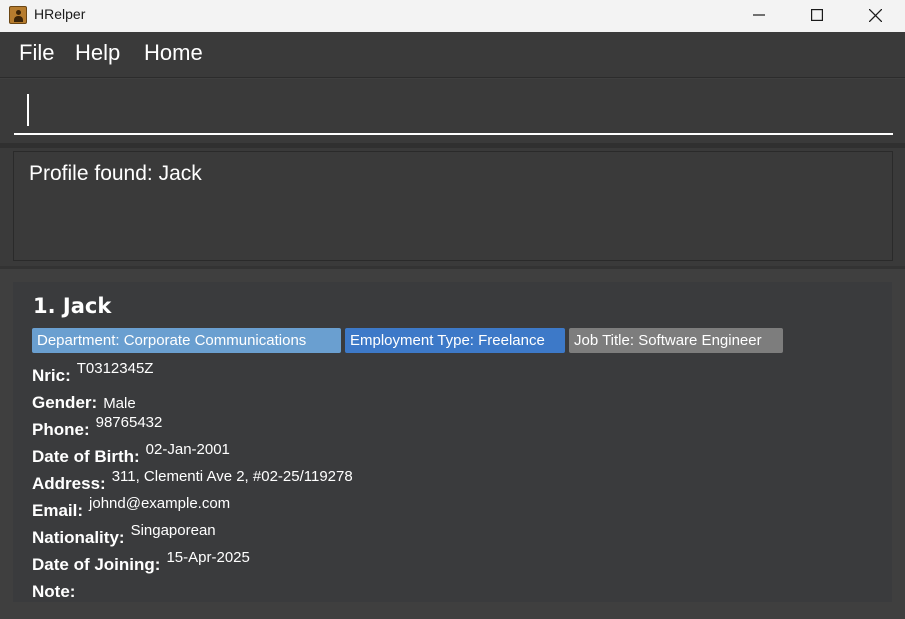 This screenshot has width=905, height=619. Describe the element at coordinates (129, 422) in the screenshot. I see `phone-value: 98765432` at that location.